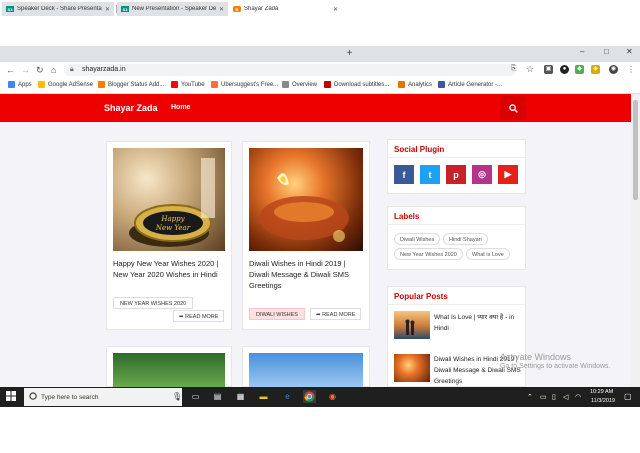 This screenshot has height=453, width=640. I want to click on taskbar-time: 10:29 AM, so click(601, 392).